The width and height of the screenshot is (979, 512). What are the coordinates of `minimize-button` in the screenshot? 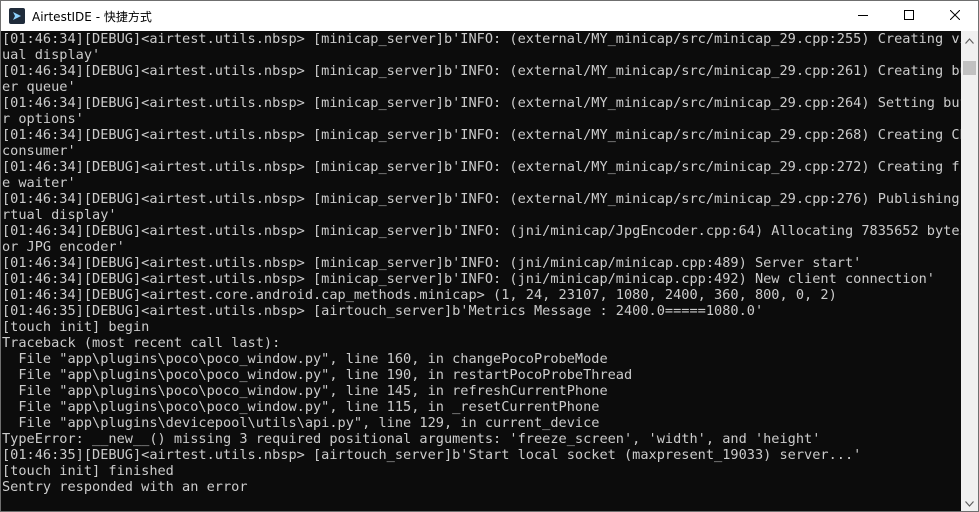 It's located at (863, 16).